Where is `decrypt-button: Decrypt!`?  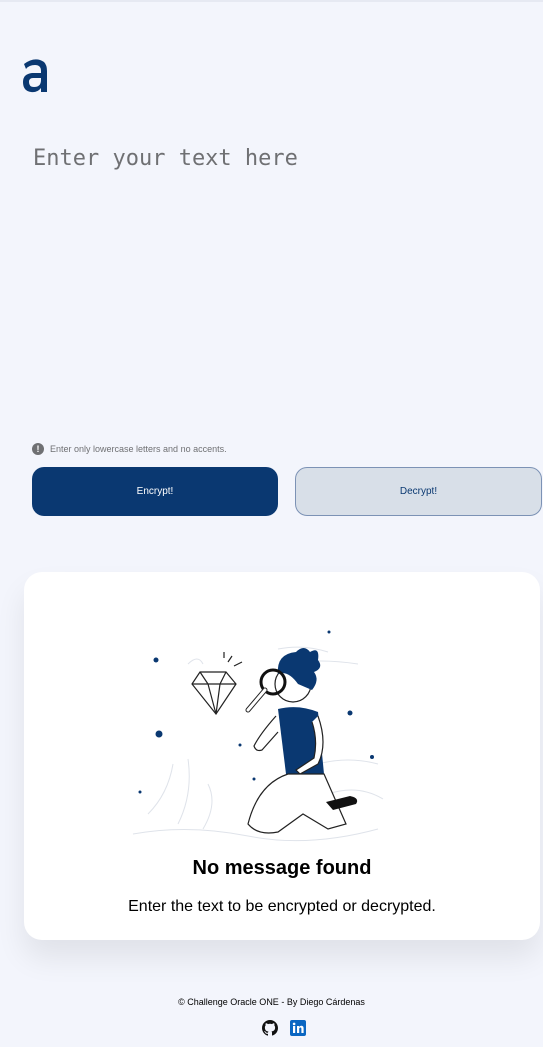
decrypt-button: Decrypt! is located at coordinates (418, 491).